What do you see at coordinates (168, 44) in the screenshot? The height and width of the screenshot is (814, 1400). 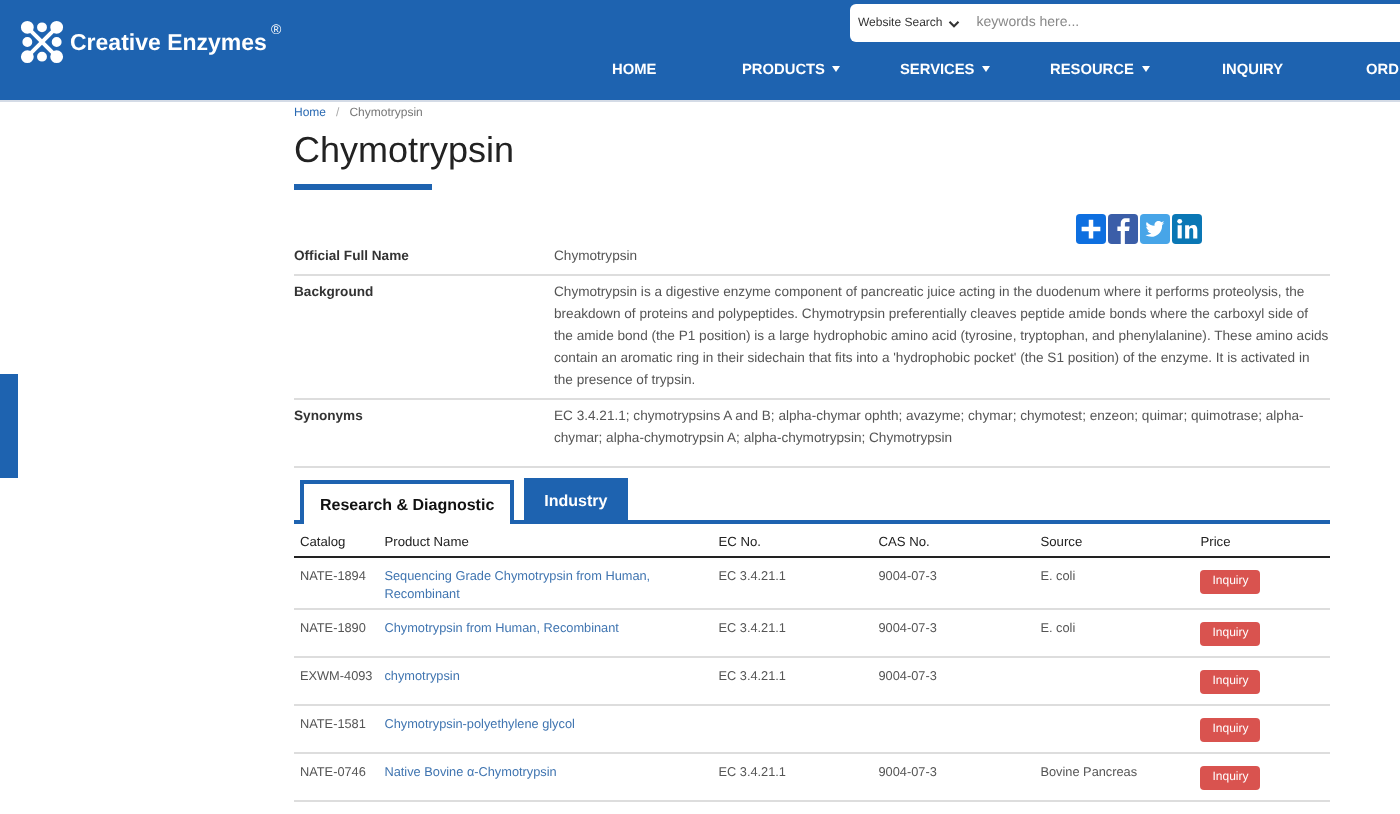 I see `brand-name: Creative Enzymes` at bounding box center [168, 44].